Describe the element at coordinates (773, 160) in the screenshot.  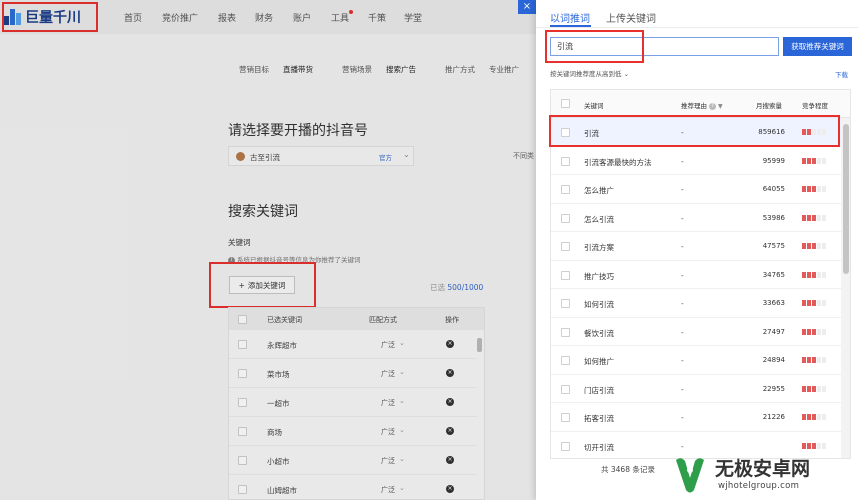
I see `monthly-volume: 95999` at that location.